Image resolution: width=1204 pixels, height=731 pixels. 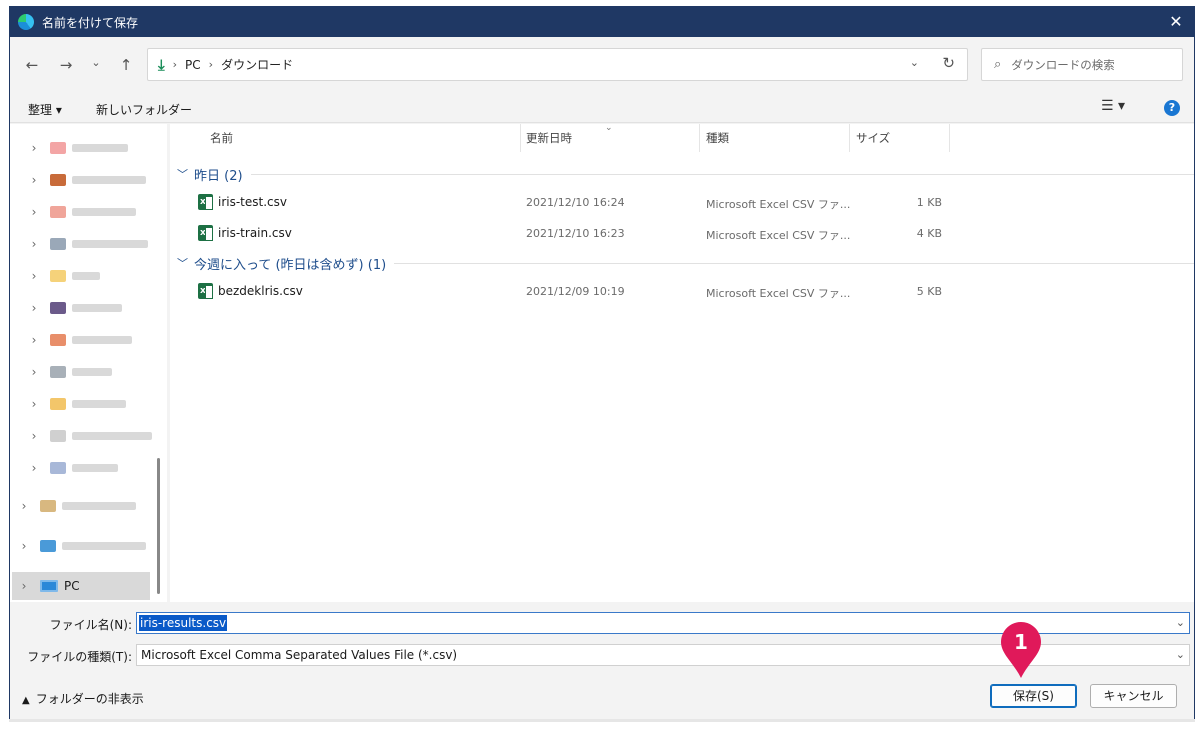 What do you see at coordinates (126, 65) in the screenshot?
I see `up-arrow-icon: ↑` at bounding box center [126, 65].